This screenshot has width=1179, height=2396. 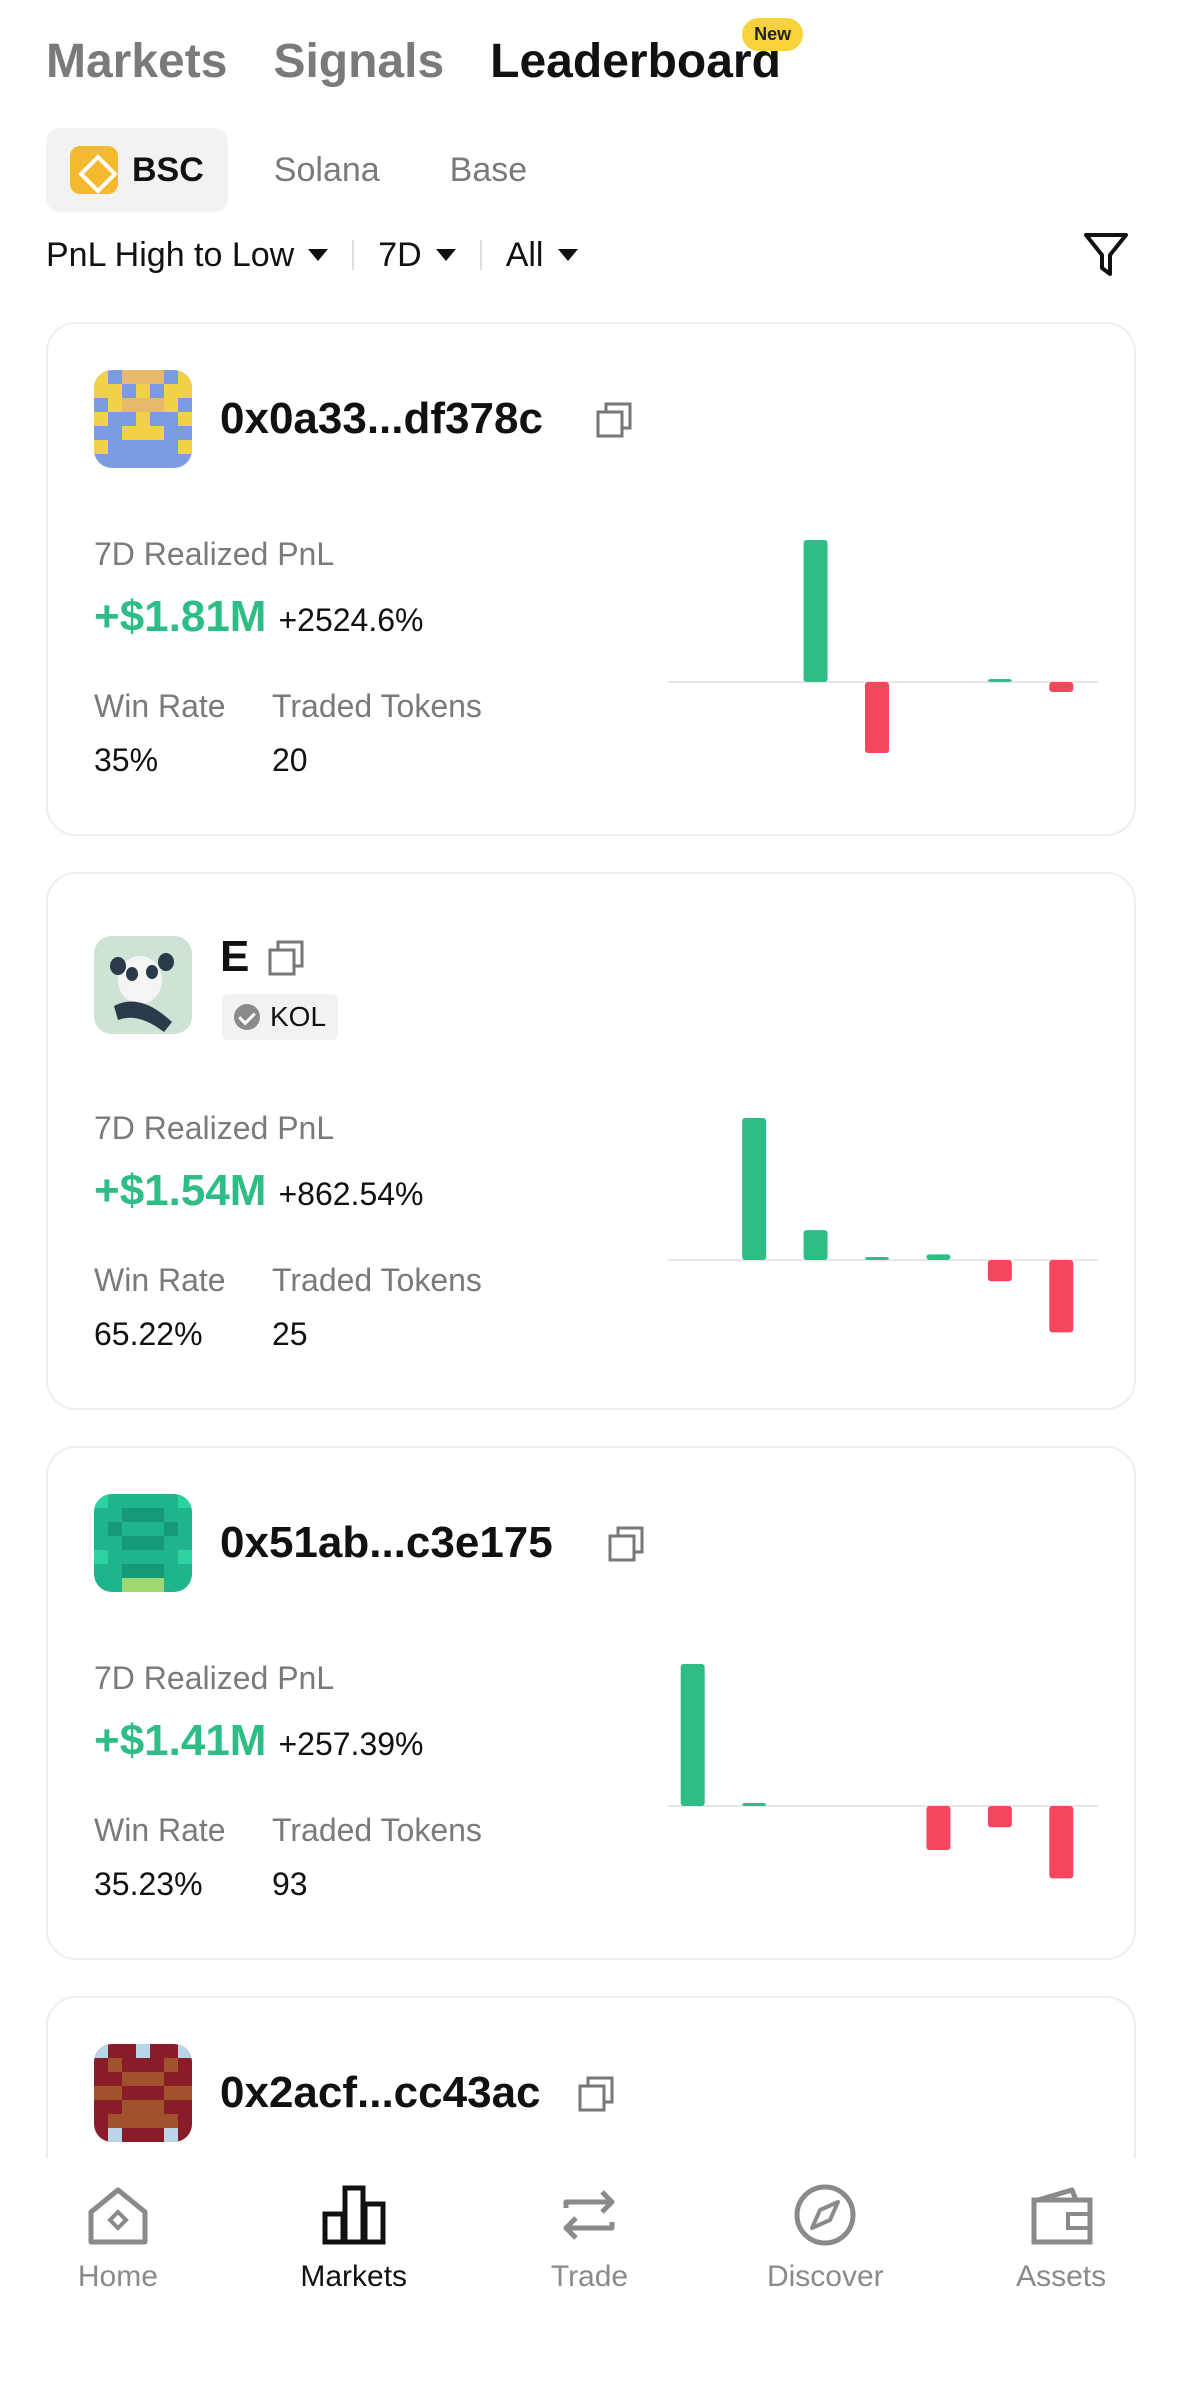 What do you see at coordinates (168, 169) in the screenshot?
I see `chain-bsc-label: BSC` at bounding box center [168, 169].